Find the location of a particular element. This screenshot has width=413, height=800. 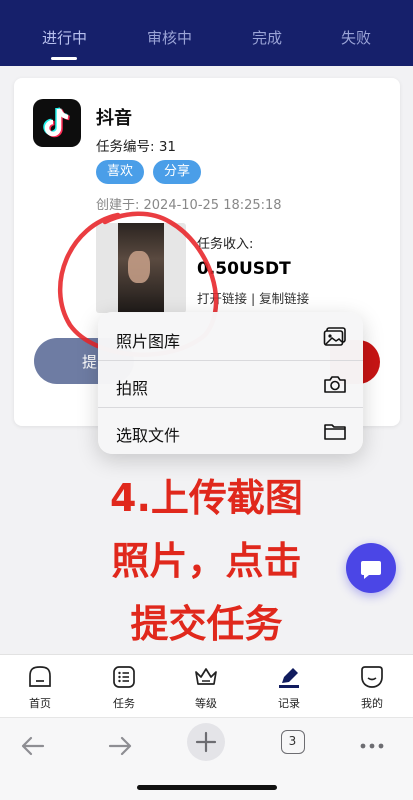

nav-tasks-label: 任务 is located at coordinates (124, 703).